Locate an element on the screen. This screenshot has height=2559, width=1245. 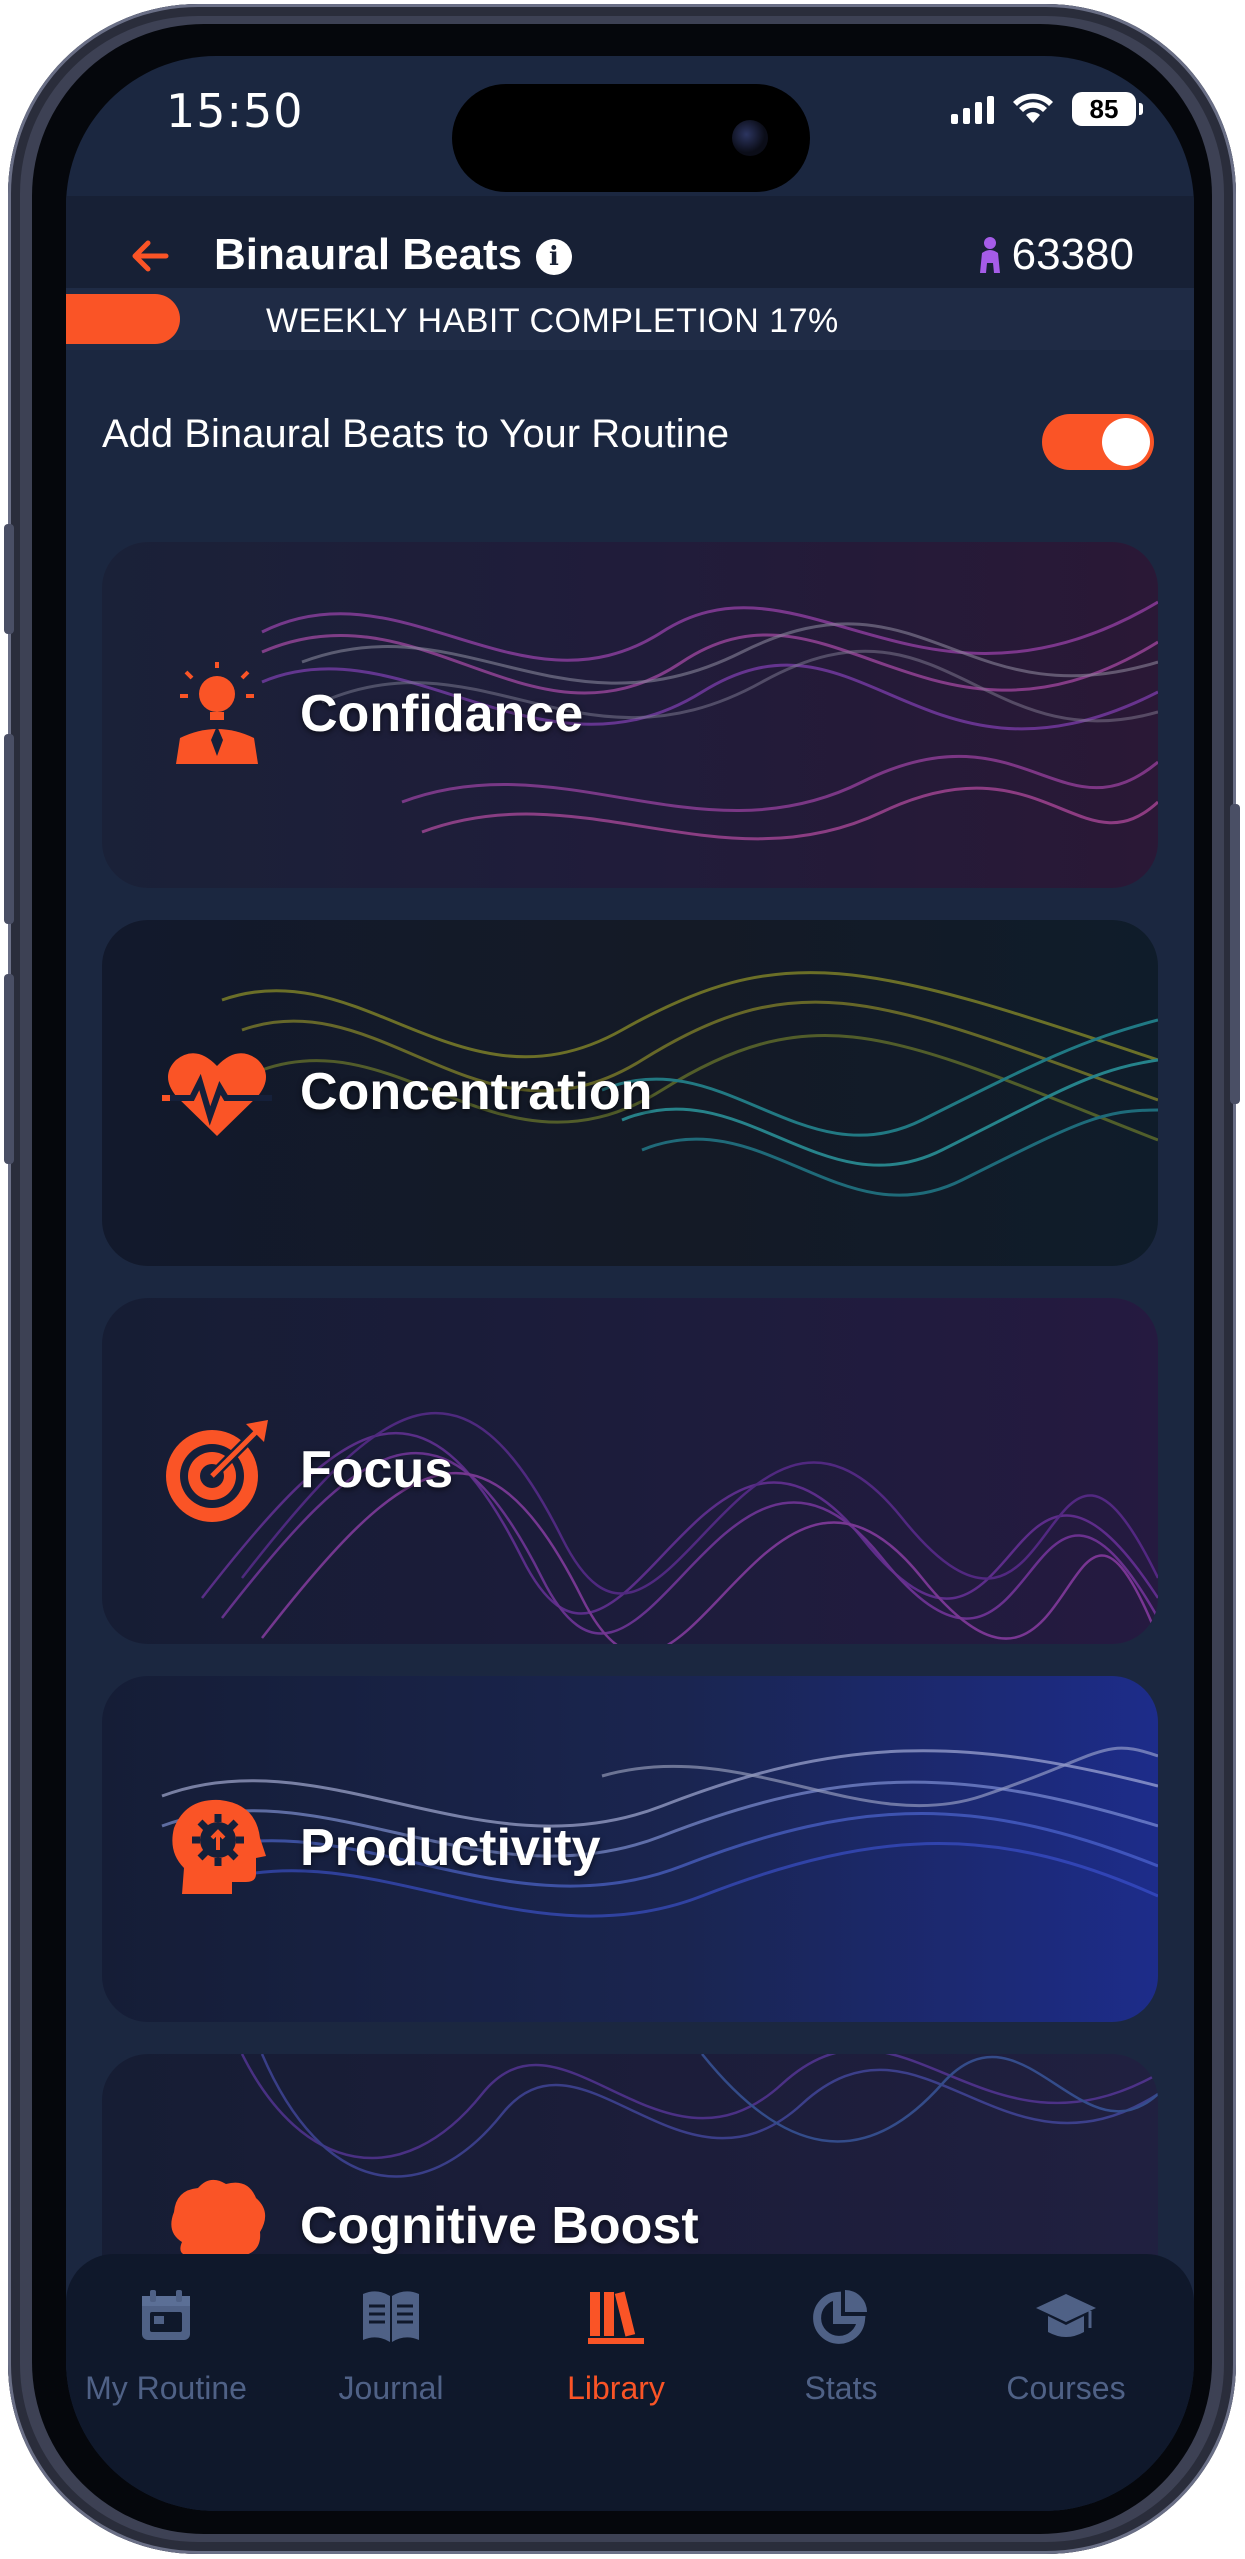
bottom-tab-bar: My Routine Journal Library Stats Courses is located at coordinates (630, 2382).